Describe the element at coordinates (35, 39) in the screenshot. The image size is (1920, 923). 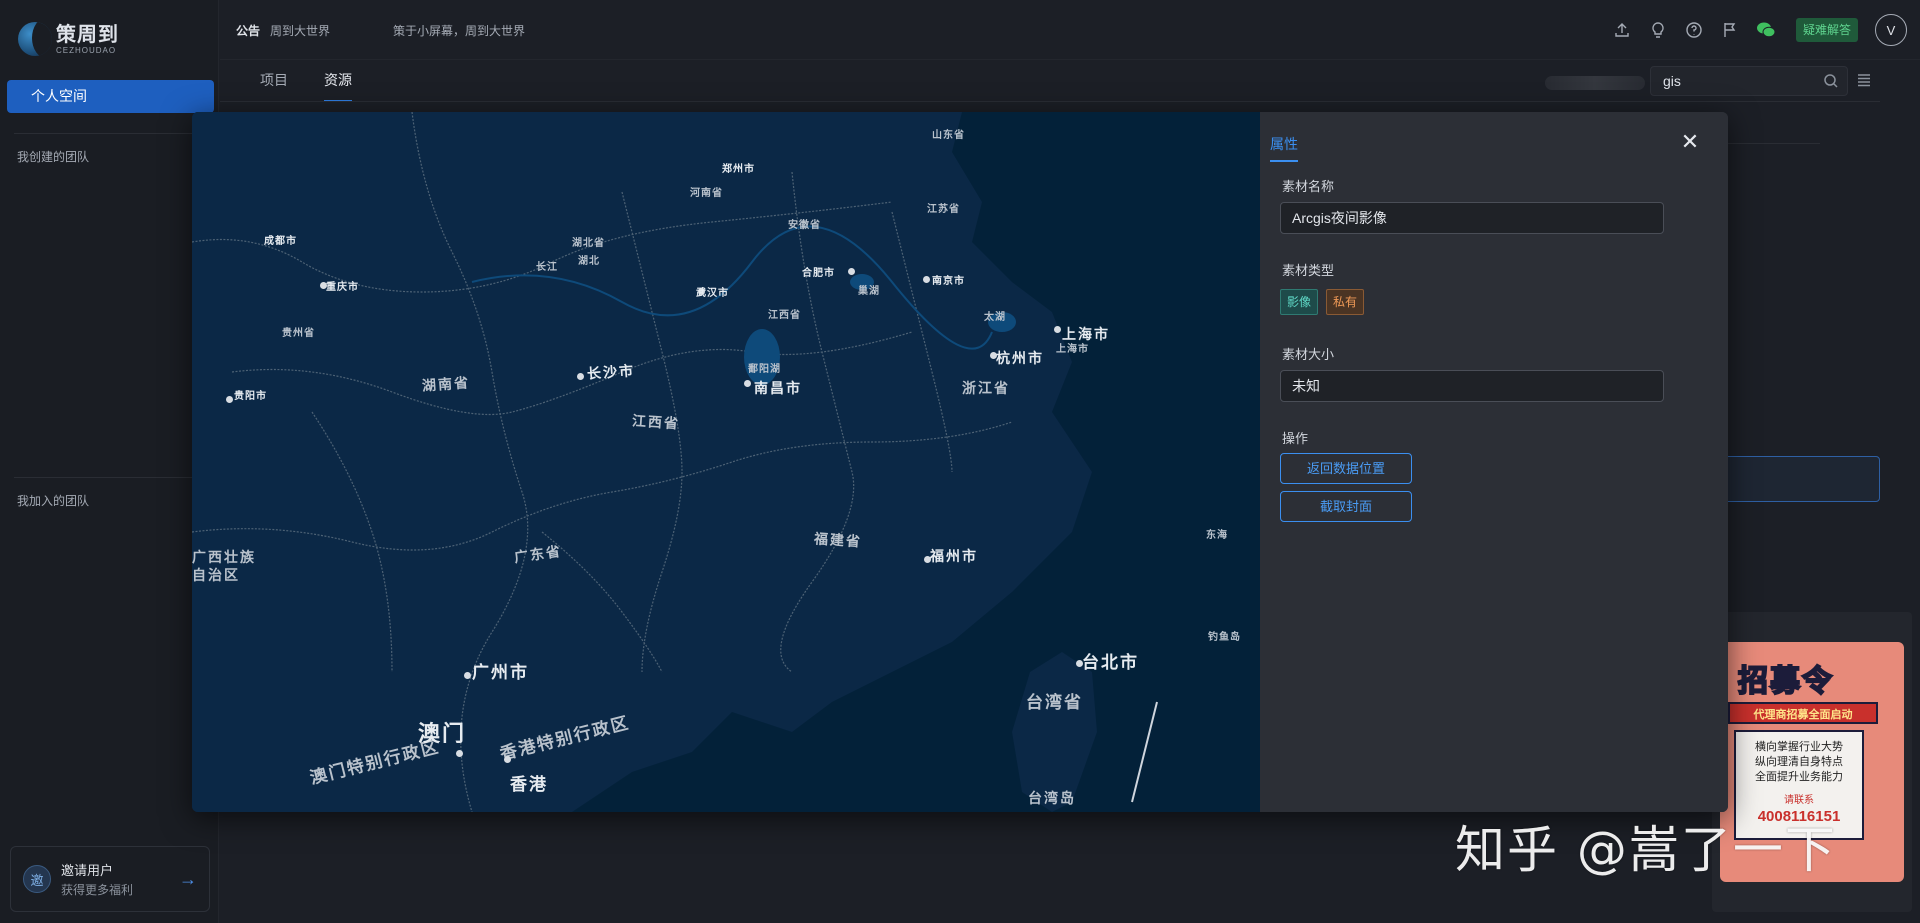
I see `logo-icon` at that location.